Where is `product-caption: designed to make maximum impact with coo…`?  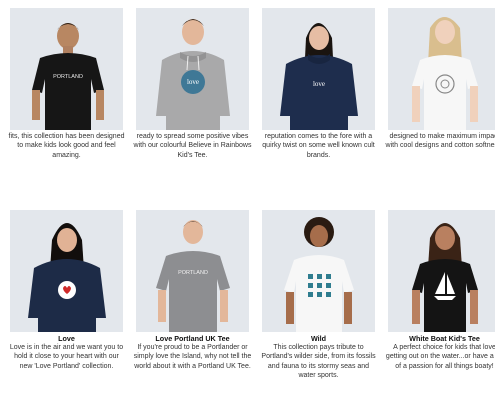
product-caption: designed to make maximum impact with coo… is located at coordinates (440, 141).